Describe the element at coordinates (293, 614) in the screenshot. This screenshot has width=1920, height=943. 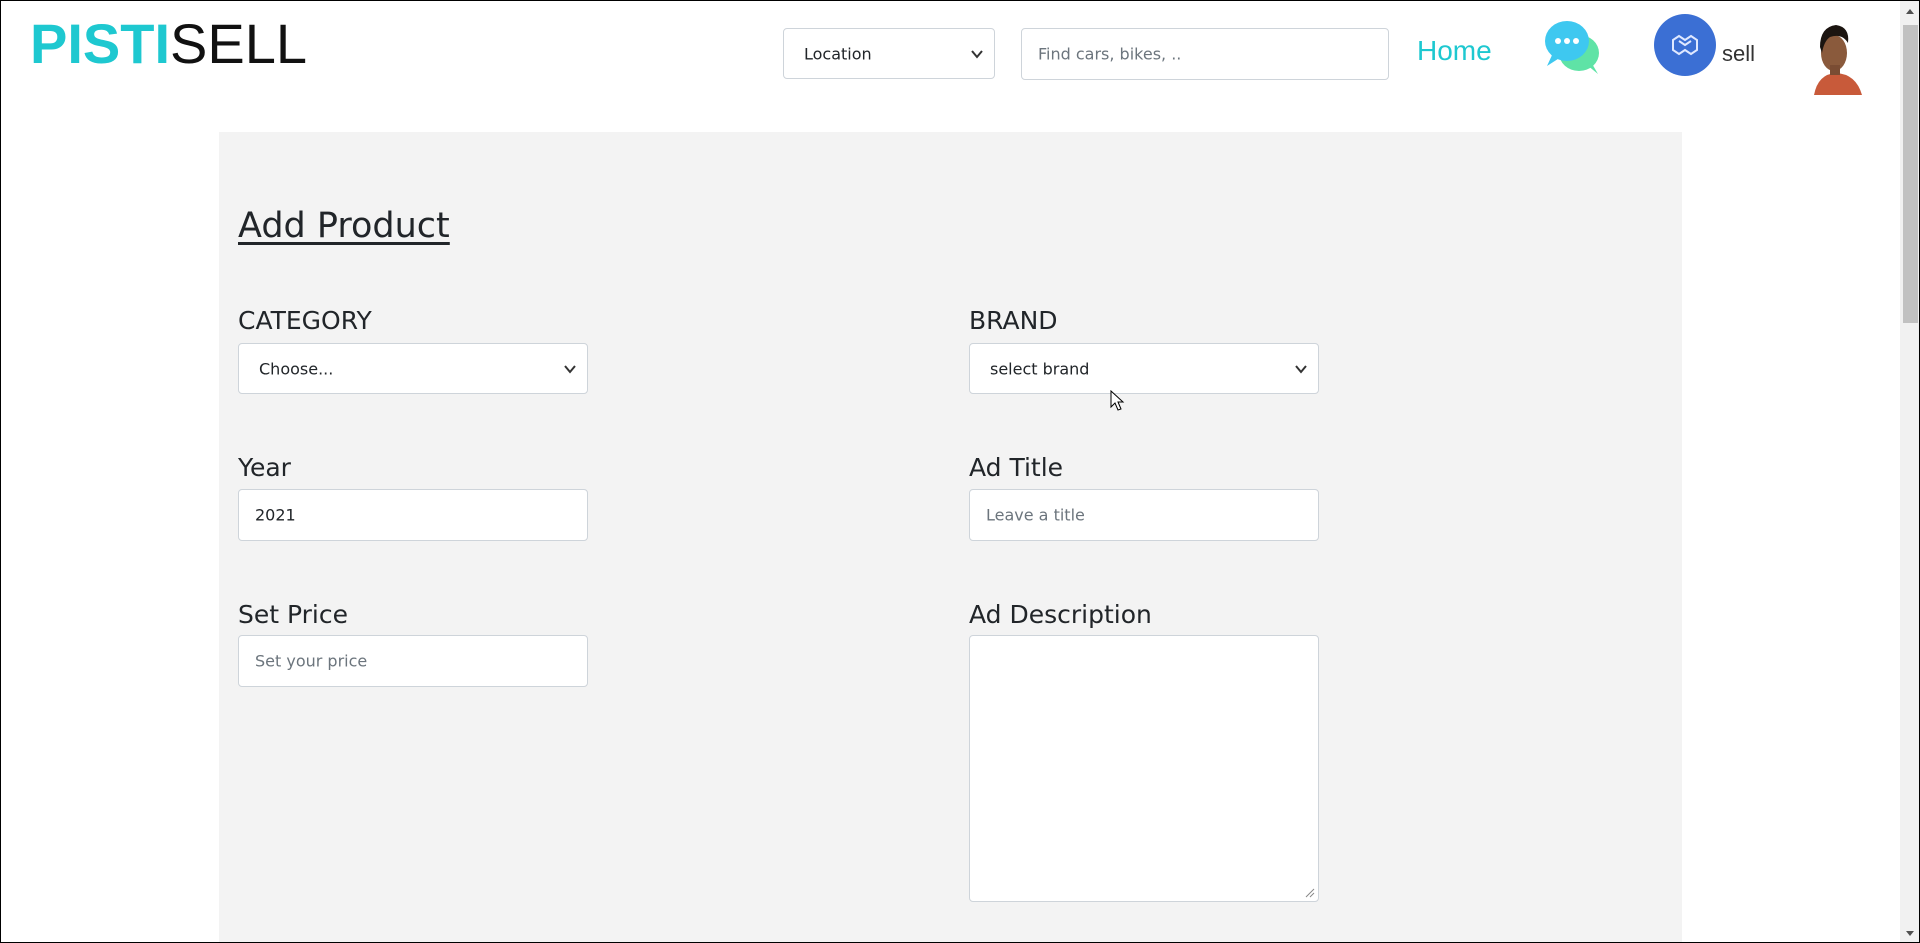
I see `price-label: Set Price` at that location.